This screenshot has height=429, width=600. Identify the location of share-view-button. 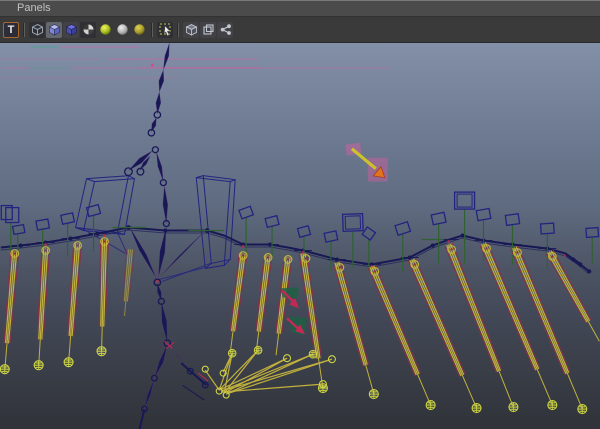
(225, 29).